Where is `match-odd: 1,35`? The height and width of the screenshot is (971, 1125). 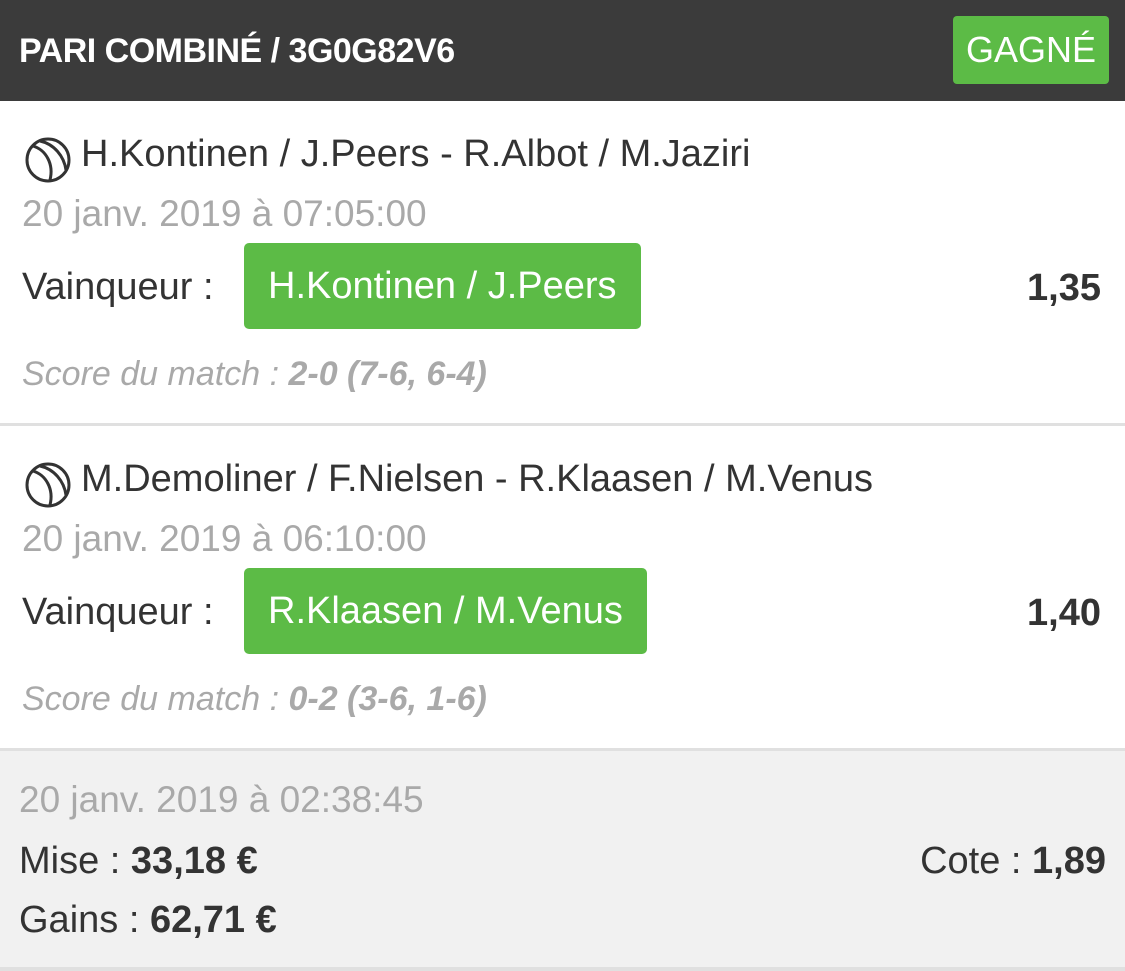 match-odd: 1,35 is located at coordinates (1064, 288).